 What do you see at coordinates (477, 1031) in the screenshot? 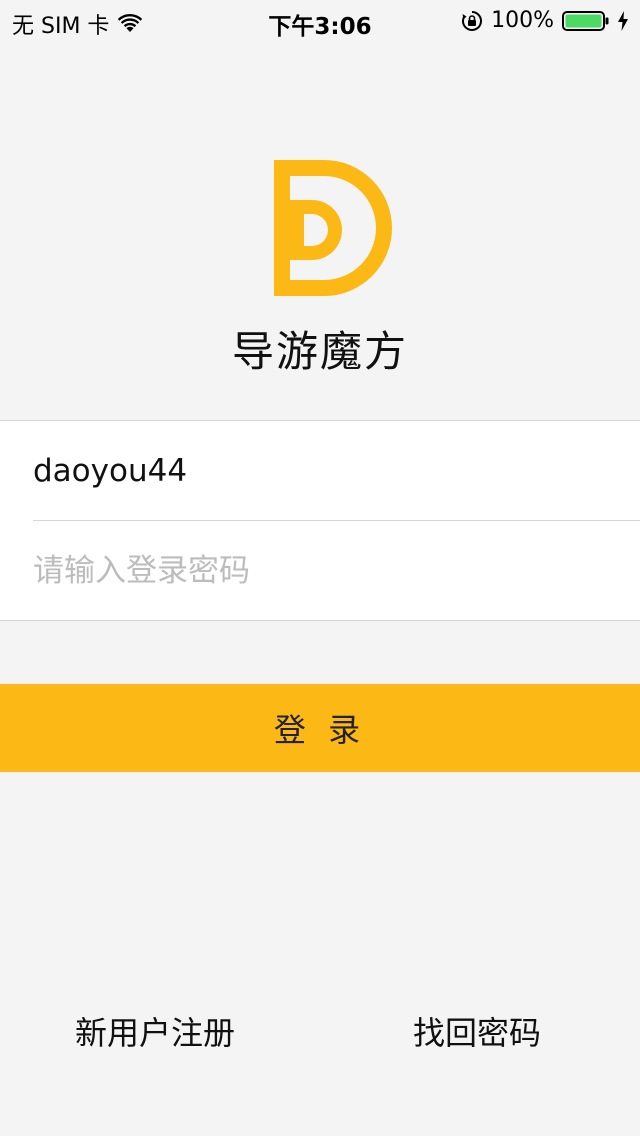
I see `forgot-password-link: 找回密码` at bounding box center [477, 1031].